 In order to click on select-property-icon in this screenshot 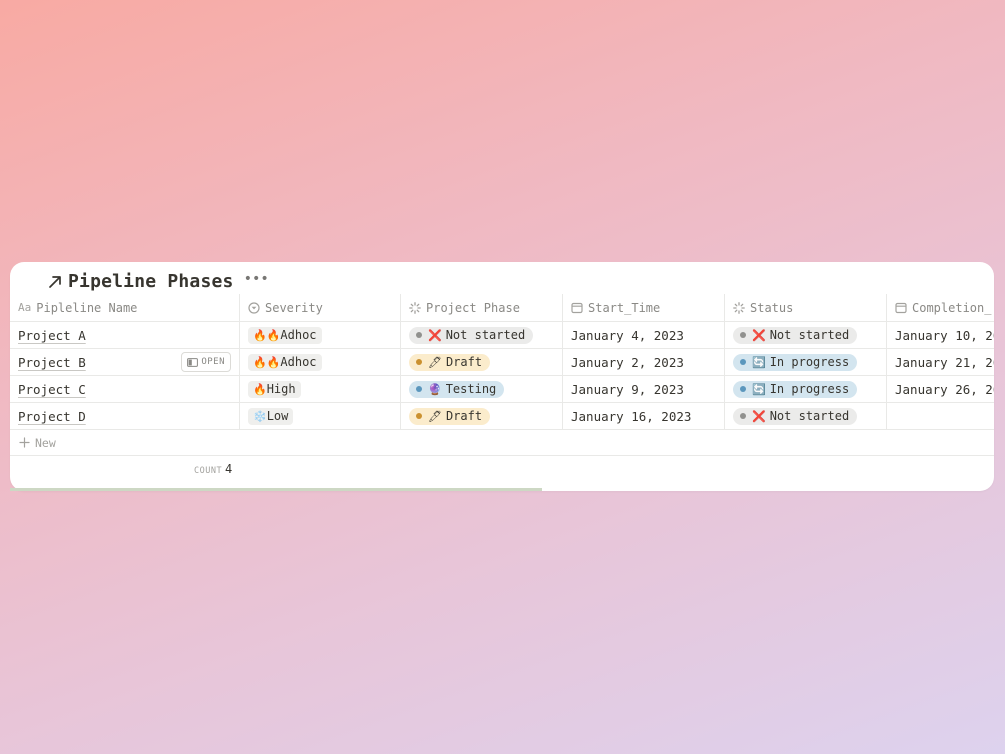, I will do `click(254, 307)`.